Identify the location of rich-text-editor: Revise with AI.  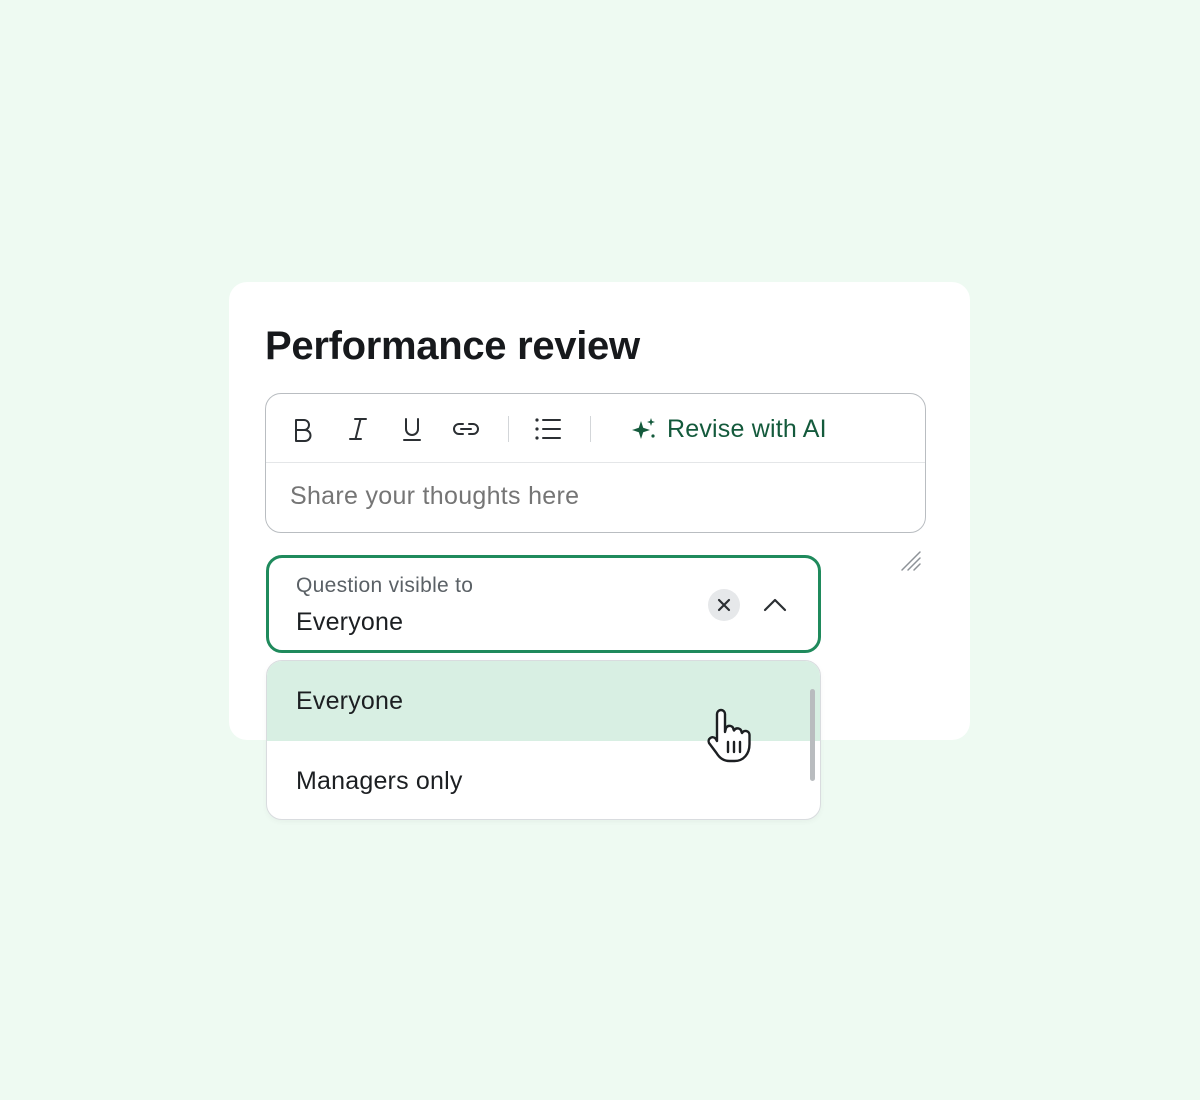
(595, 463).